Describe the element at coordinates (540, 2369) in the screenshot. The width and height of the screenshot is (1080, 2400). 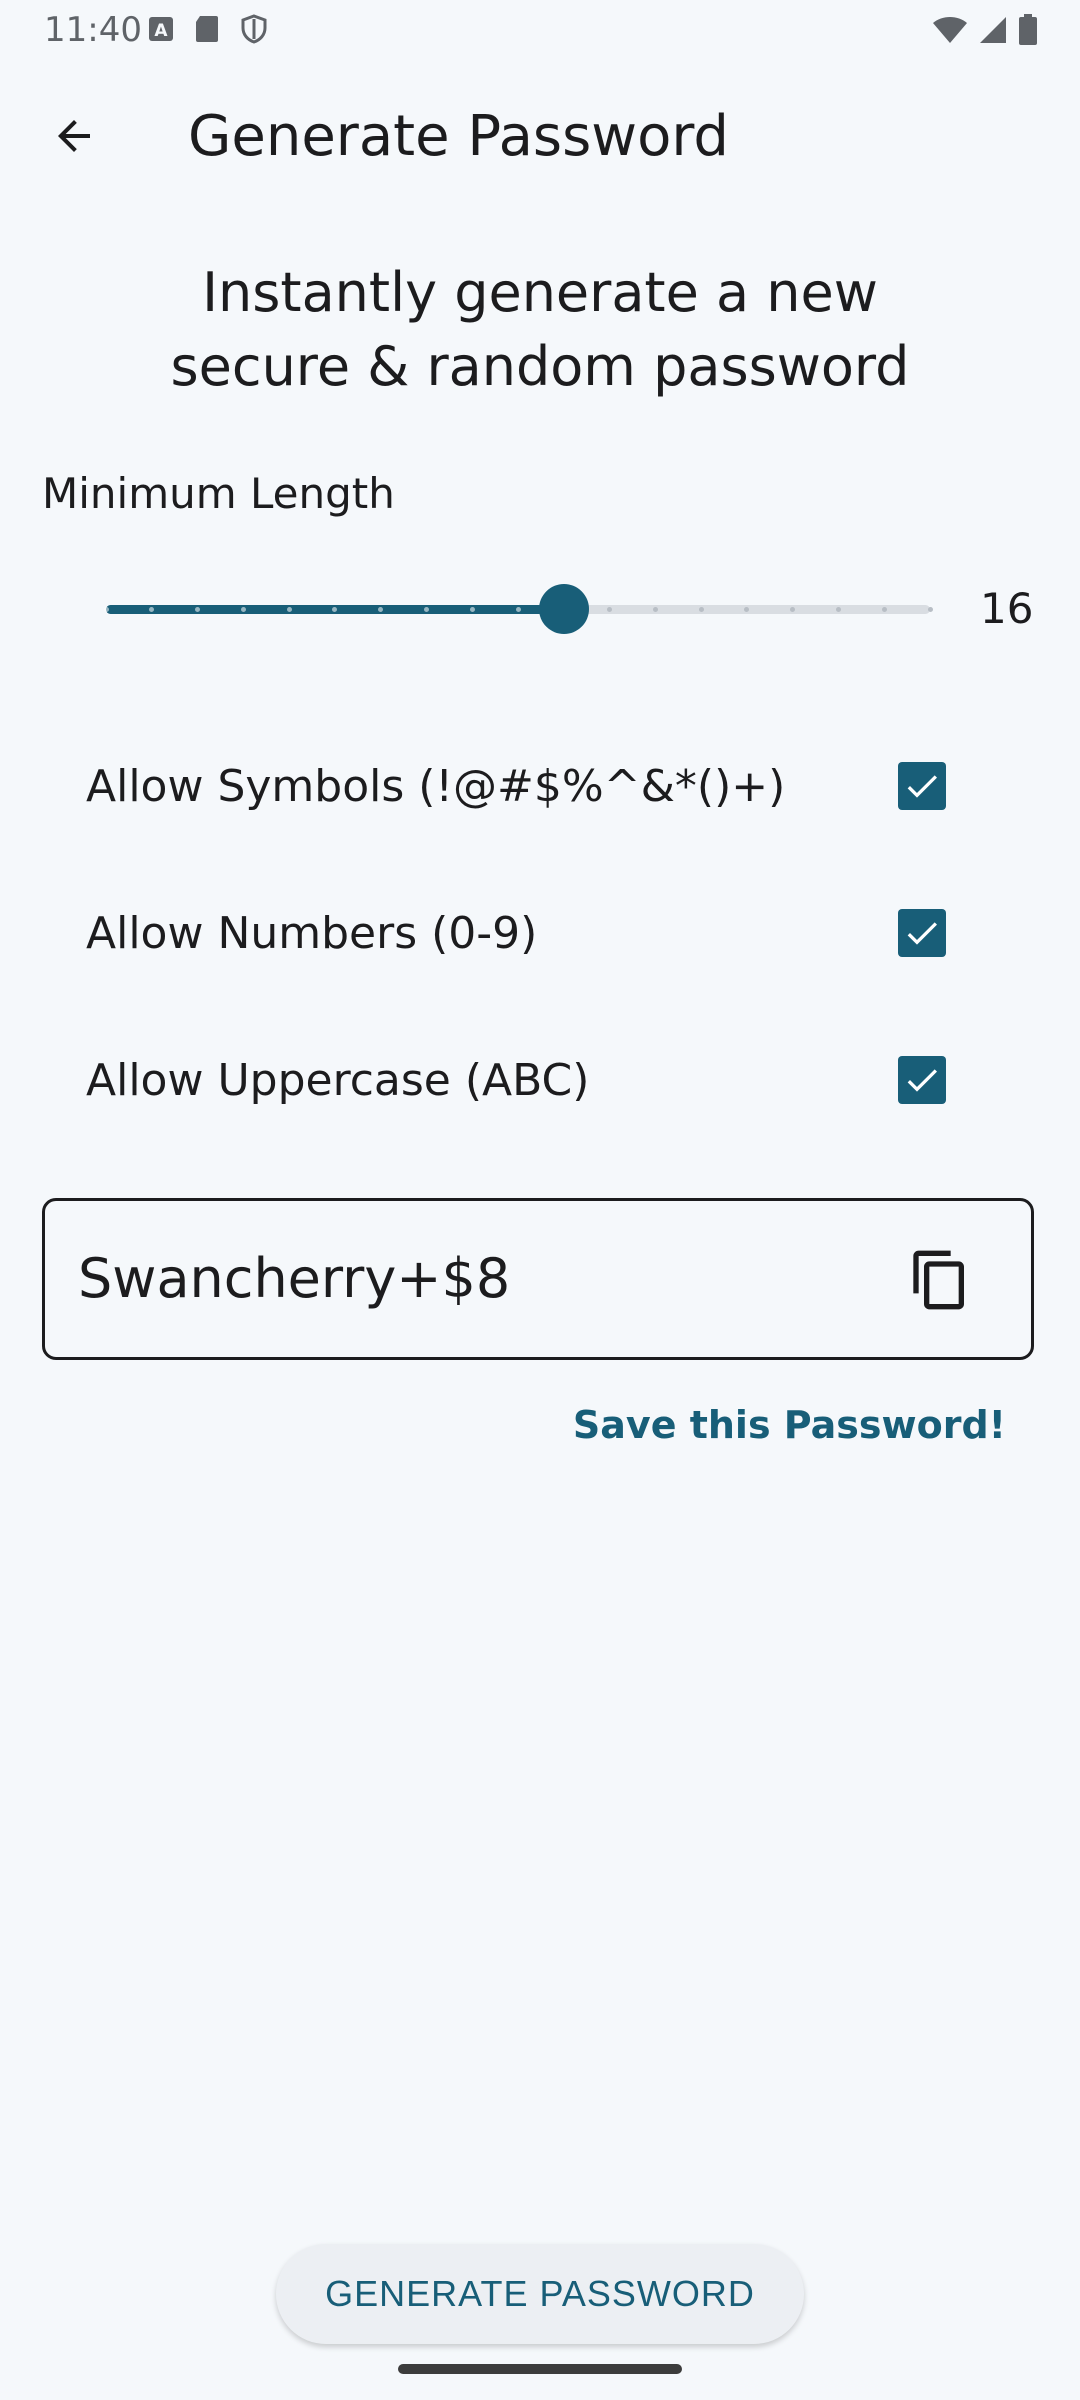
I see `home-indicator` at that location.